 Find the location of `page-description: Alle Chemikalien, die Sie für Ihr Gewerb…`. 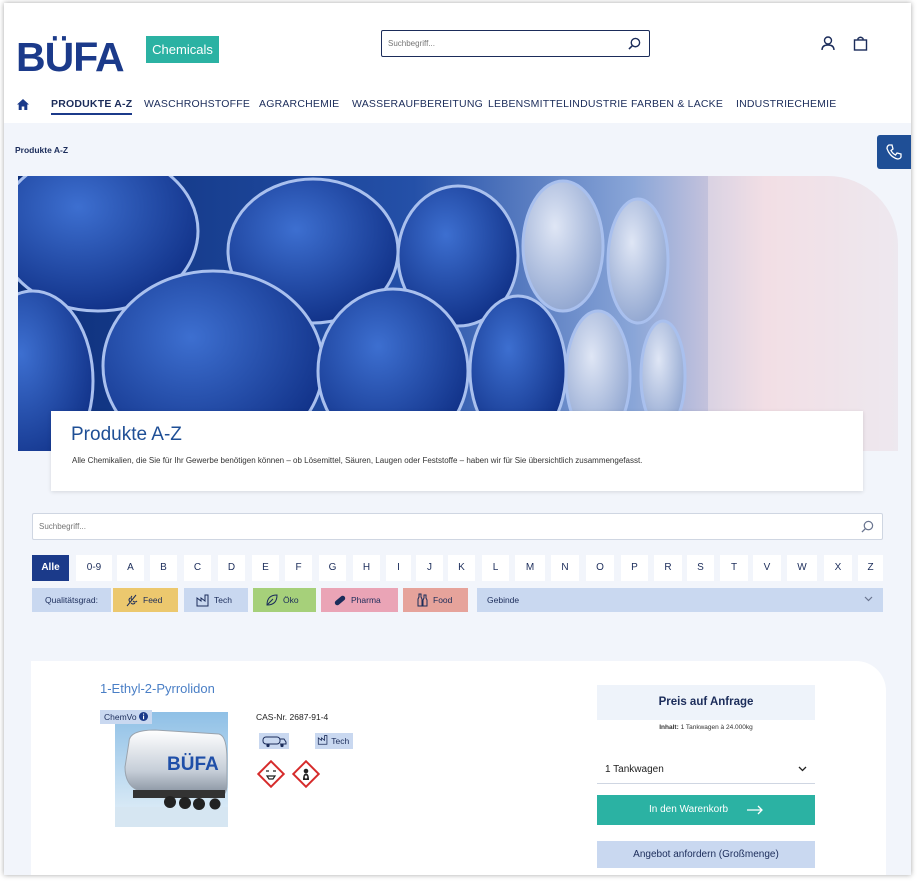

page-description: Alle Chemikalien, die Sie für Ihr Gewerb… is located at coordinates (357, 460).